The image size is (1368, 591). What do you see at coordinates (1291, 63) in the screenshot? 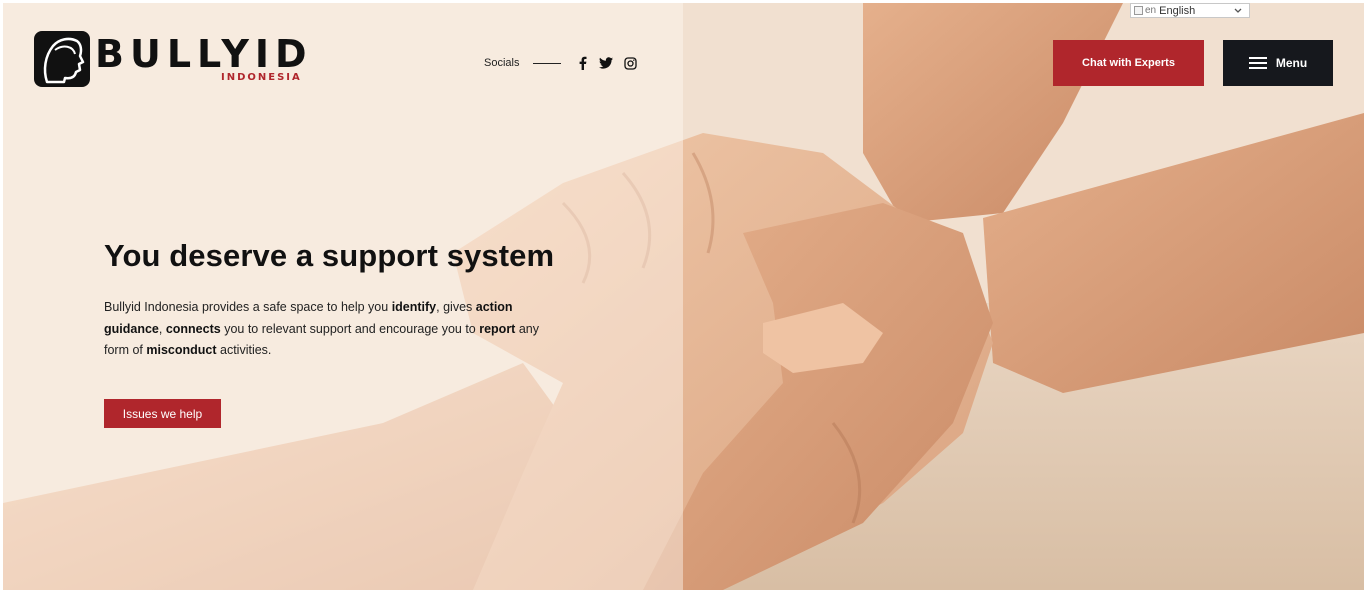
I see `menu-button-label: Menu` at bounding box center [1291, 63].